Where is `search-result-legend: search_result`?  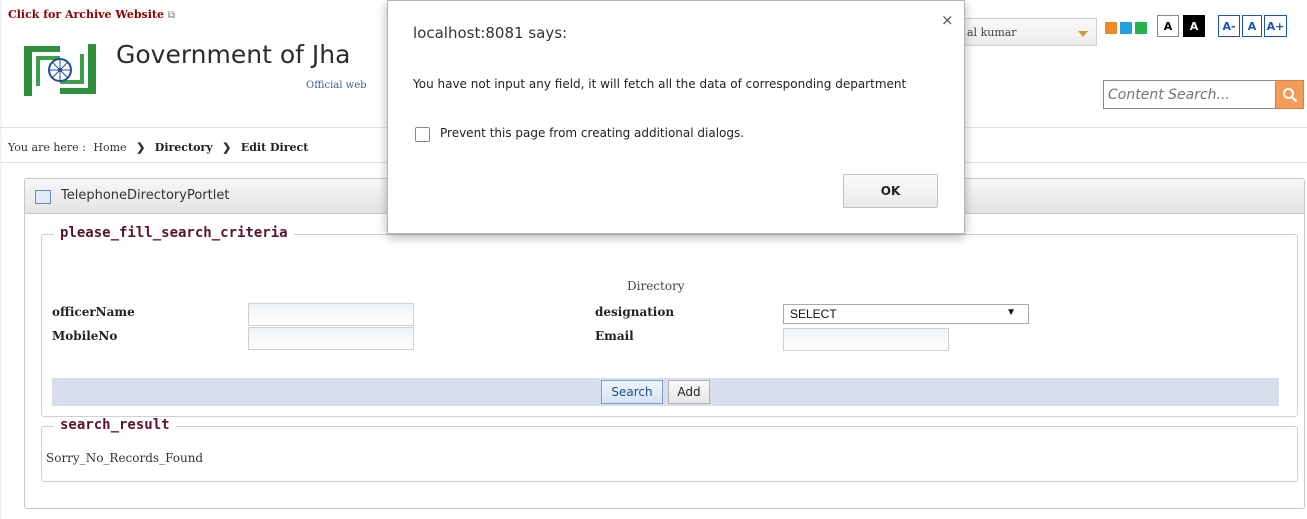
search-result-legend: search_result is located at coordinates (115, 425).